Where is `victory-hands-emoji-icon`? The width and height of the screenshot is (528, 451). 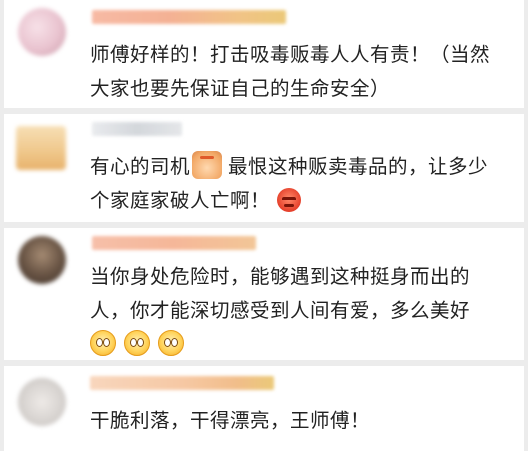 victory-hands-emoji-icon is located at coordinates (207, 165).